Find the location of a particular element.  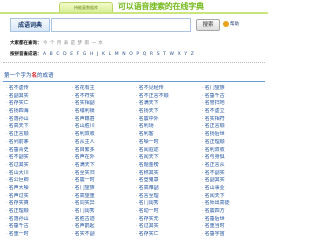

idiom-link: 名山事业 is located at coordinates (234, 189).